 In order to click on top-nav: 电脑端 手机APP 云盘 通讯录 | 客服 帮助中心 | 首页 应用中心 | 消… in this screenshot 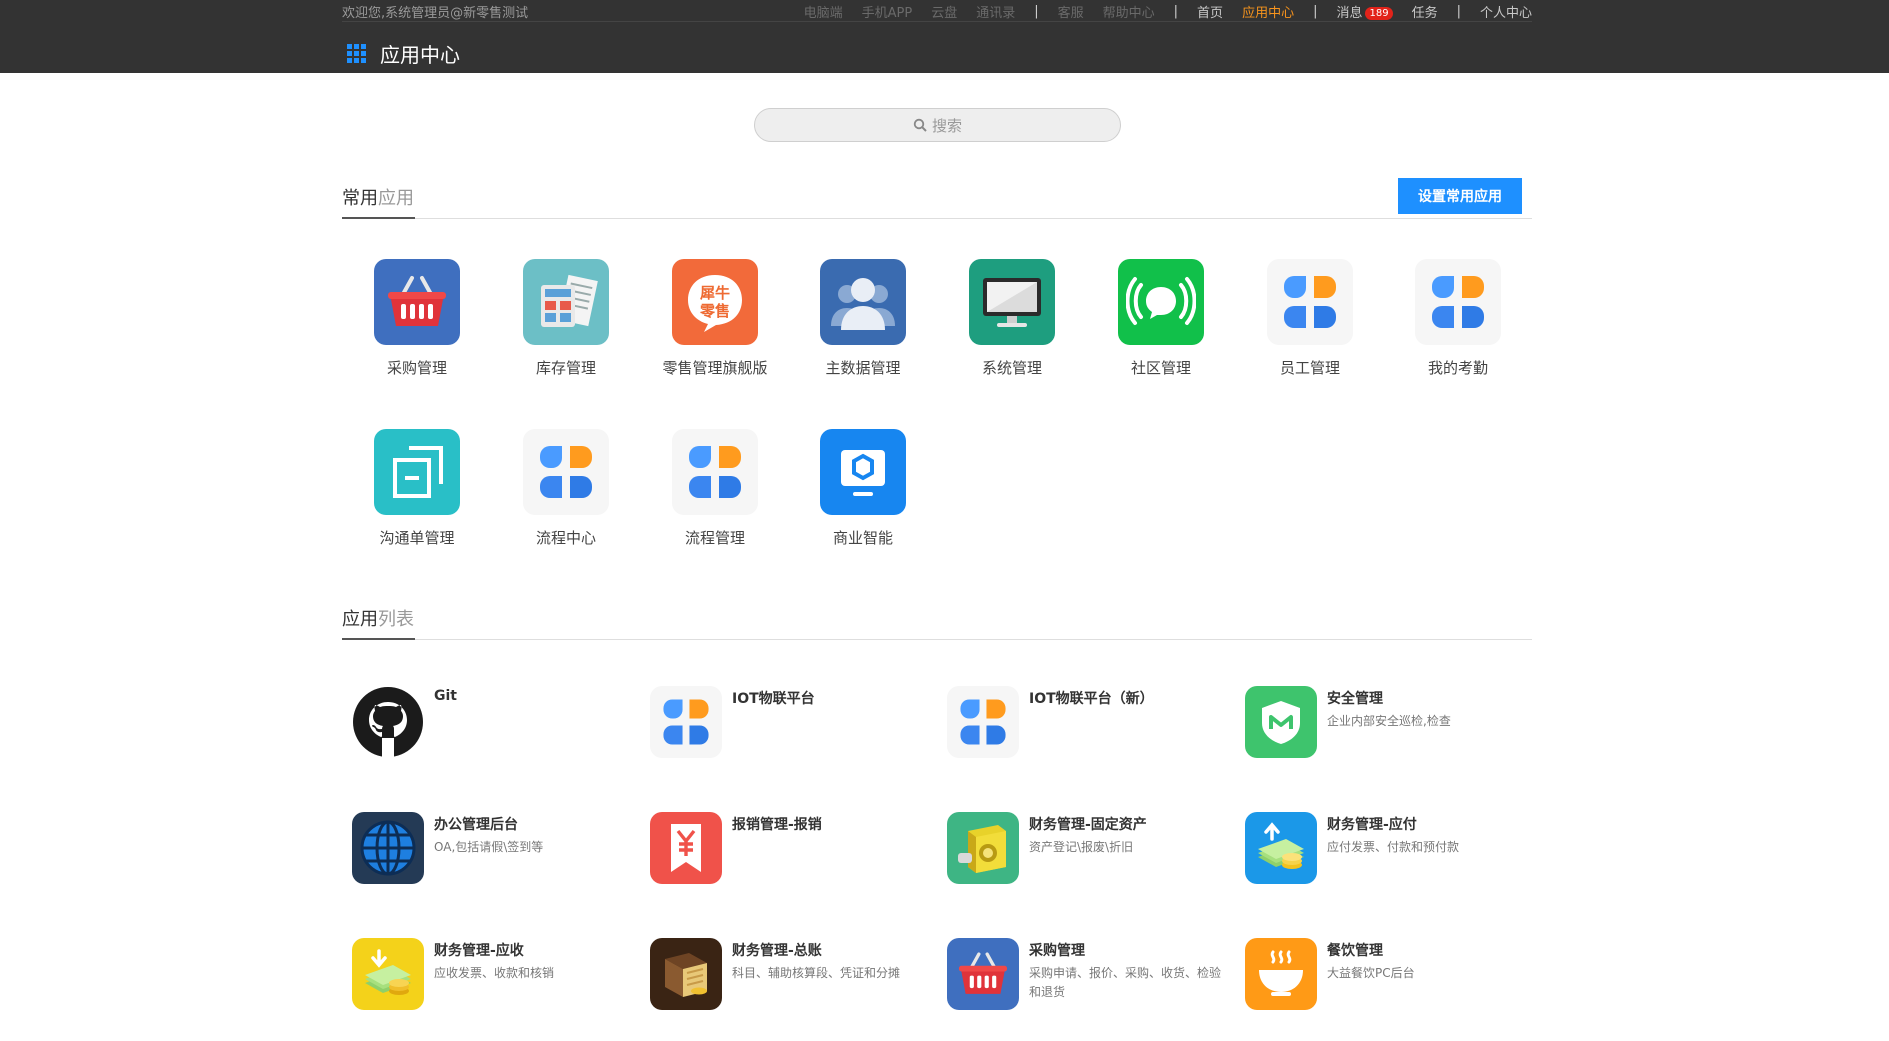, I will do `click(1158, 11)`.